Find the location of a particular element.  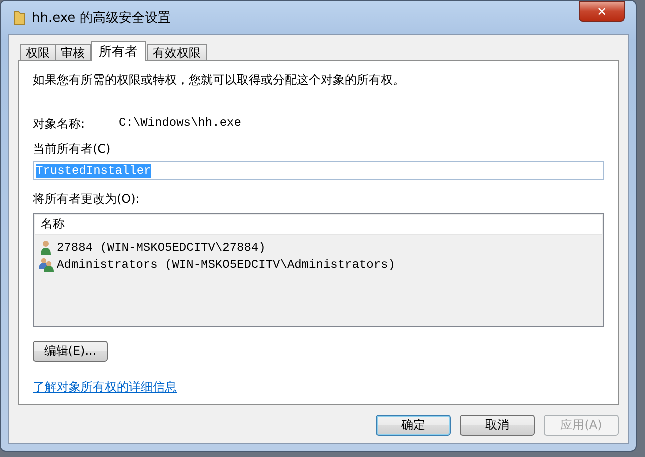

dialog-button: 取消 is located at coordinates (497, 425).